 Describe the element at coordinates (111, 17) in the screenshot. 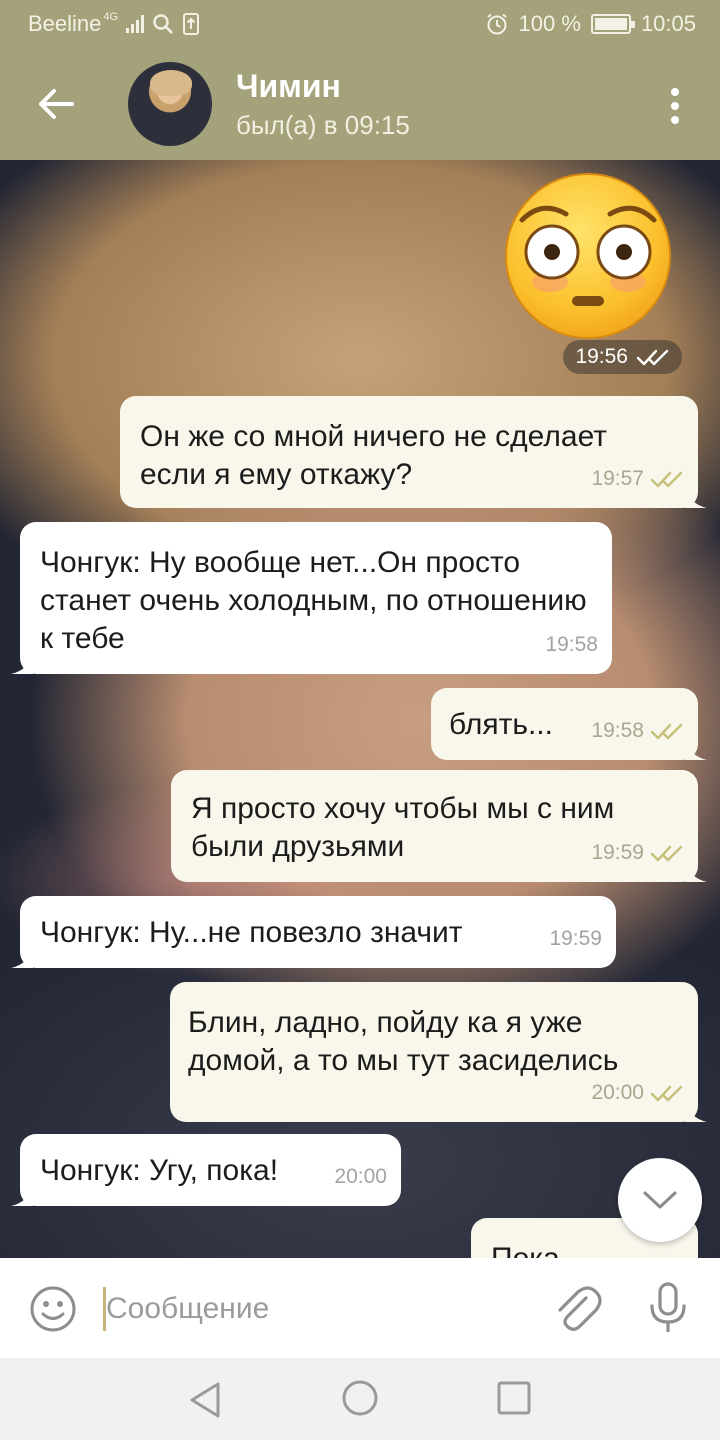

I see `network-type: 4G` at that location.